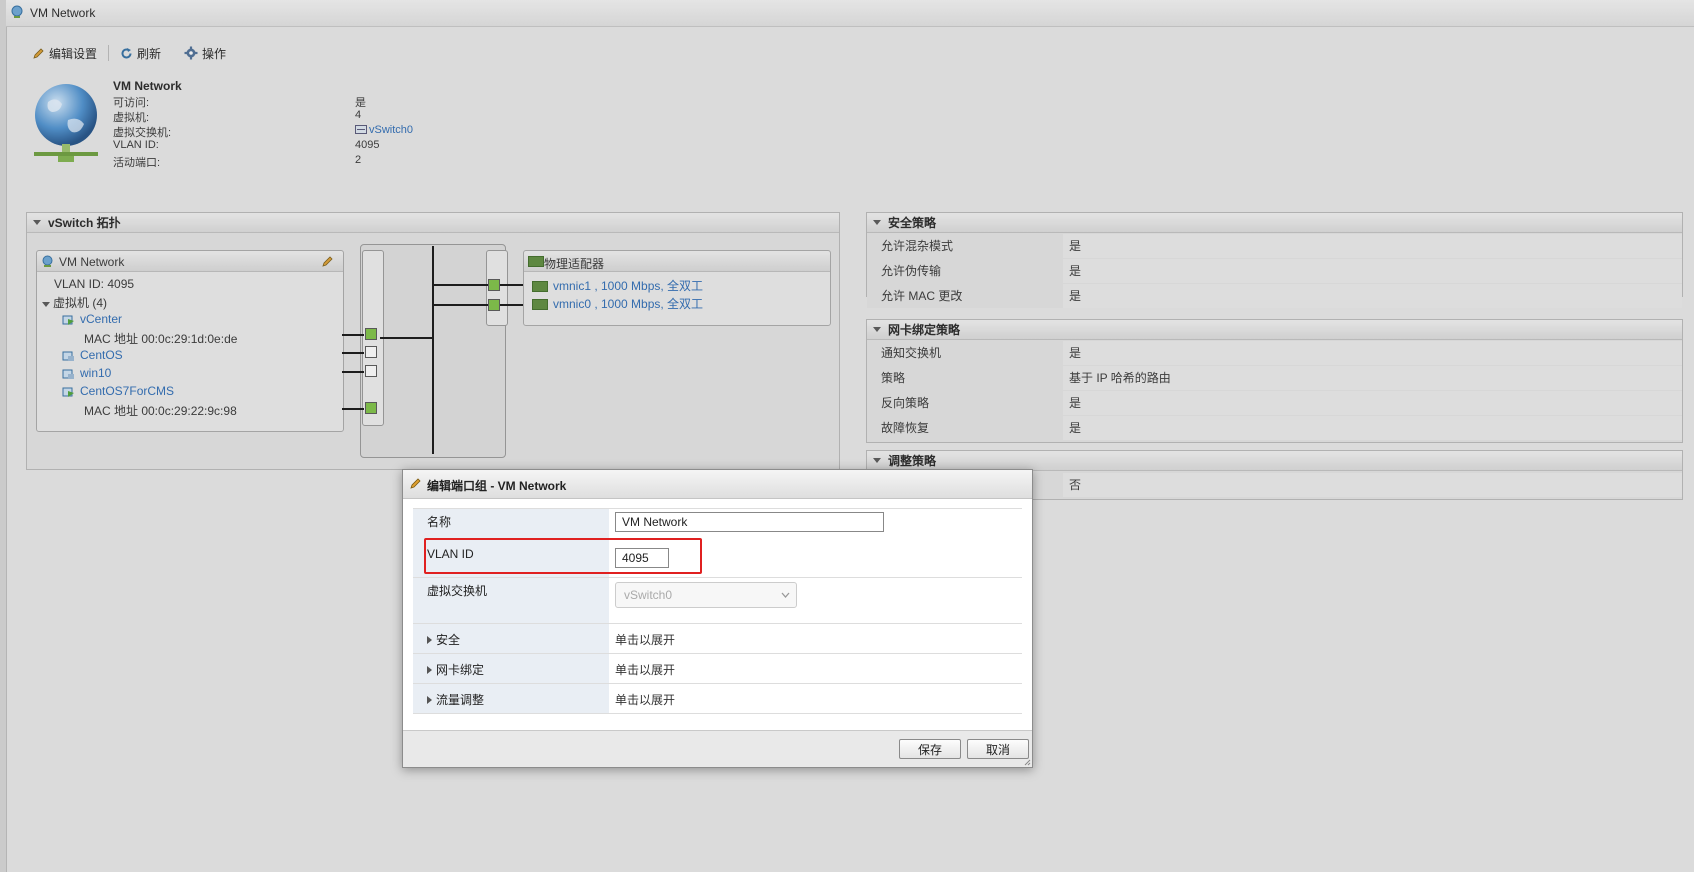 Image resolution: width=1694 pixels, height=872 pixels. Describe the element at coordinates (68, 374) in the screenshot. I see `vm-powered-off-icon` at that location.